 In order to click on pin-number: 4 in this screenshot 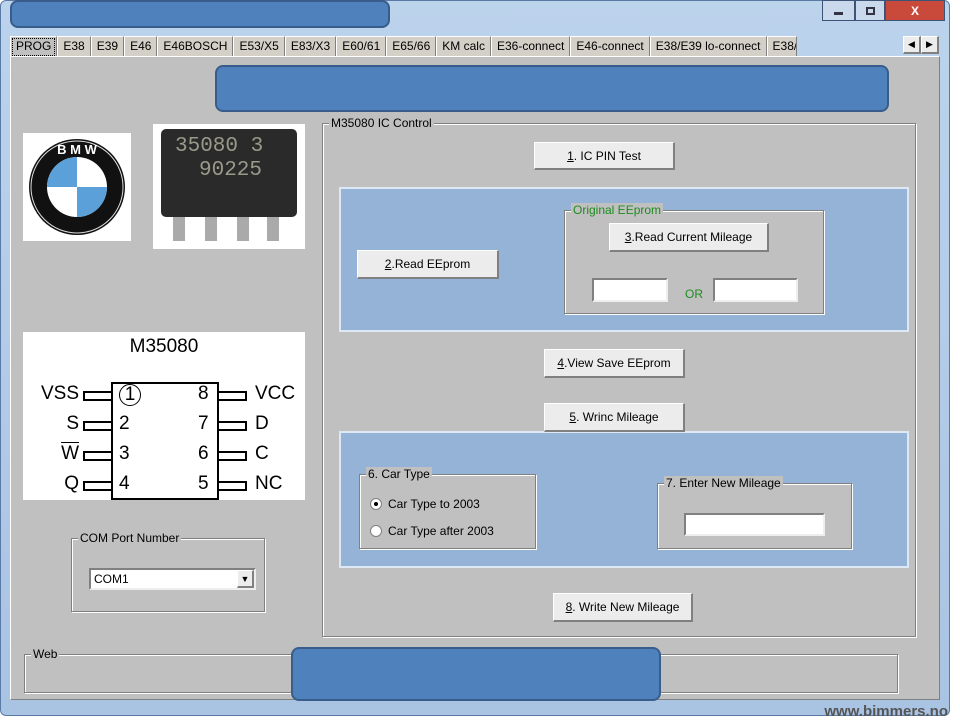, I will do `click(124, 483)`.